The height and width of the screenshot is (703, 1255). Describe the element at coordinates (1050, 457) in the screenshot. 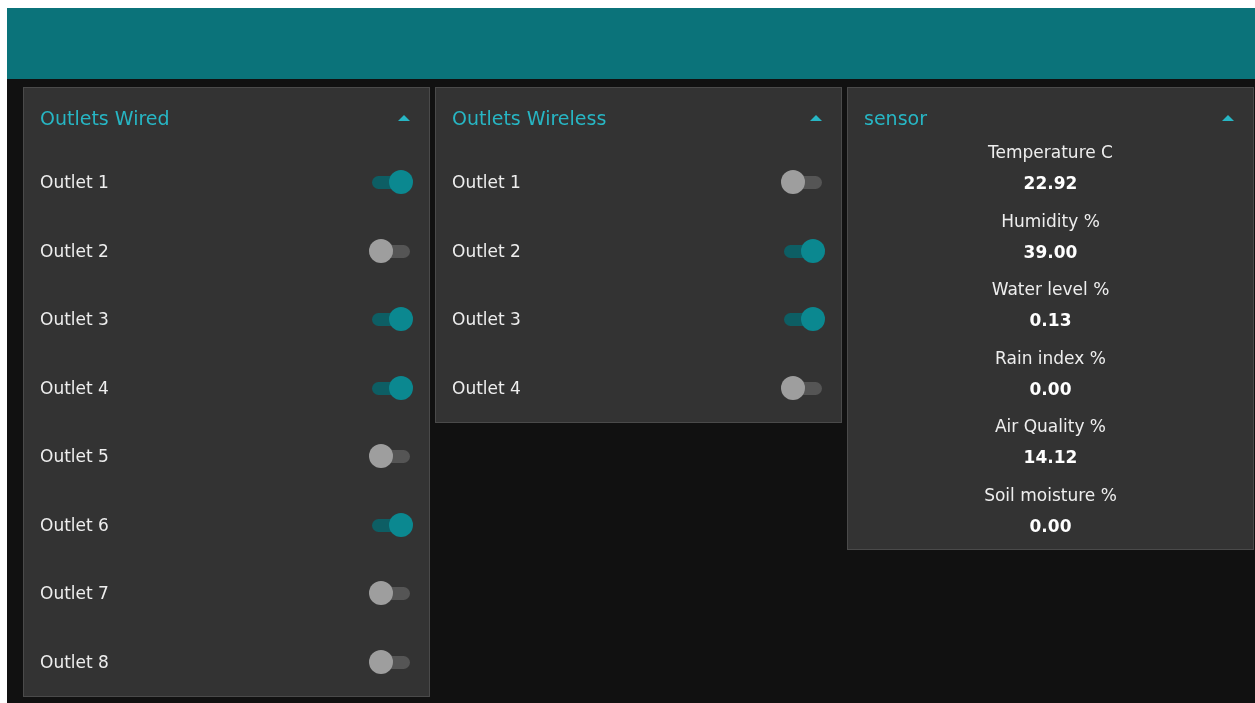

I see `sensor-value: 14.12` at that location.